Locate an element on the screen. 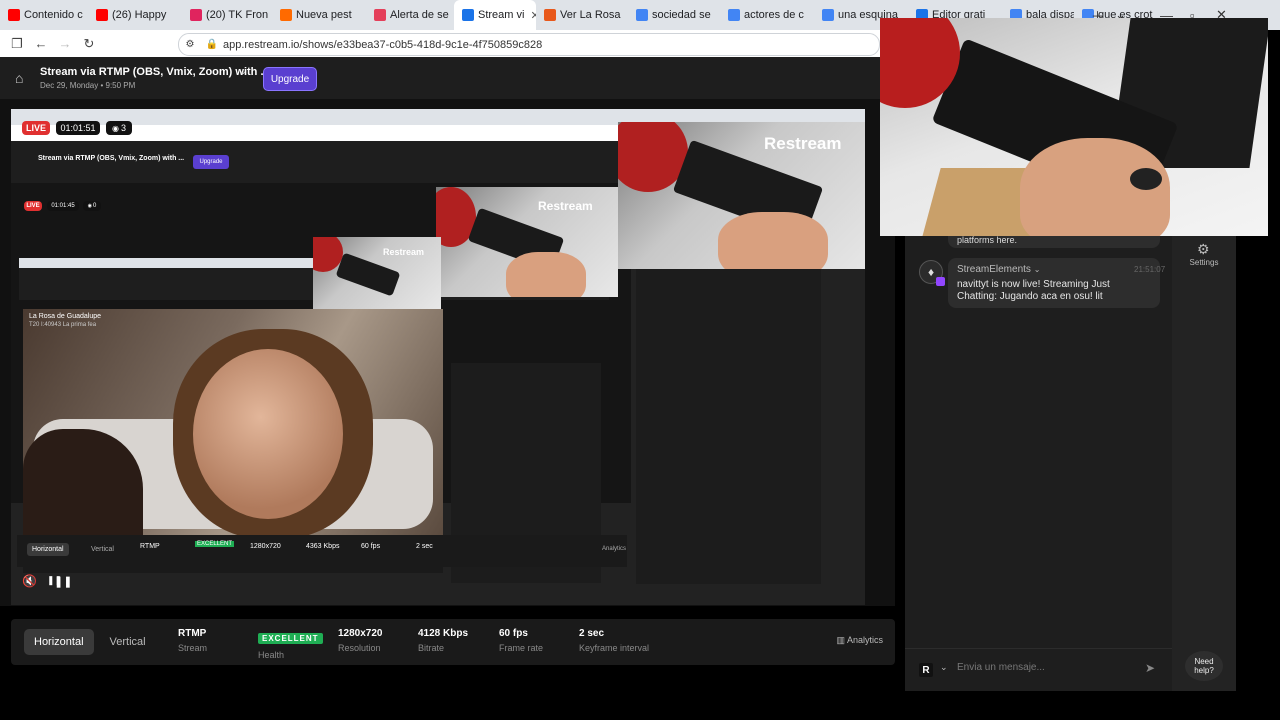 Image resolution: width=1280 pixels, height=720 pixels. nested-controls: ✕ ❚❚ is located at coordinates (322, 581).